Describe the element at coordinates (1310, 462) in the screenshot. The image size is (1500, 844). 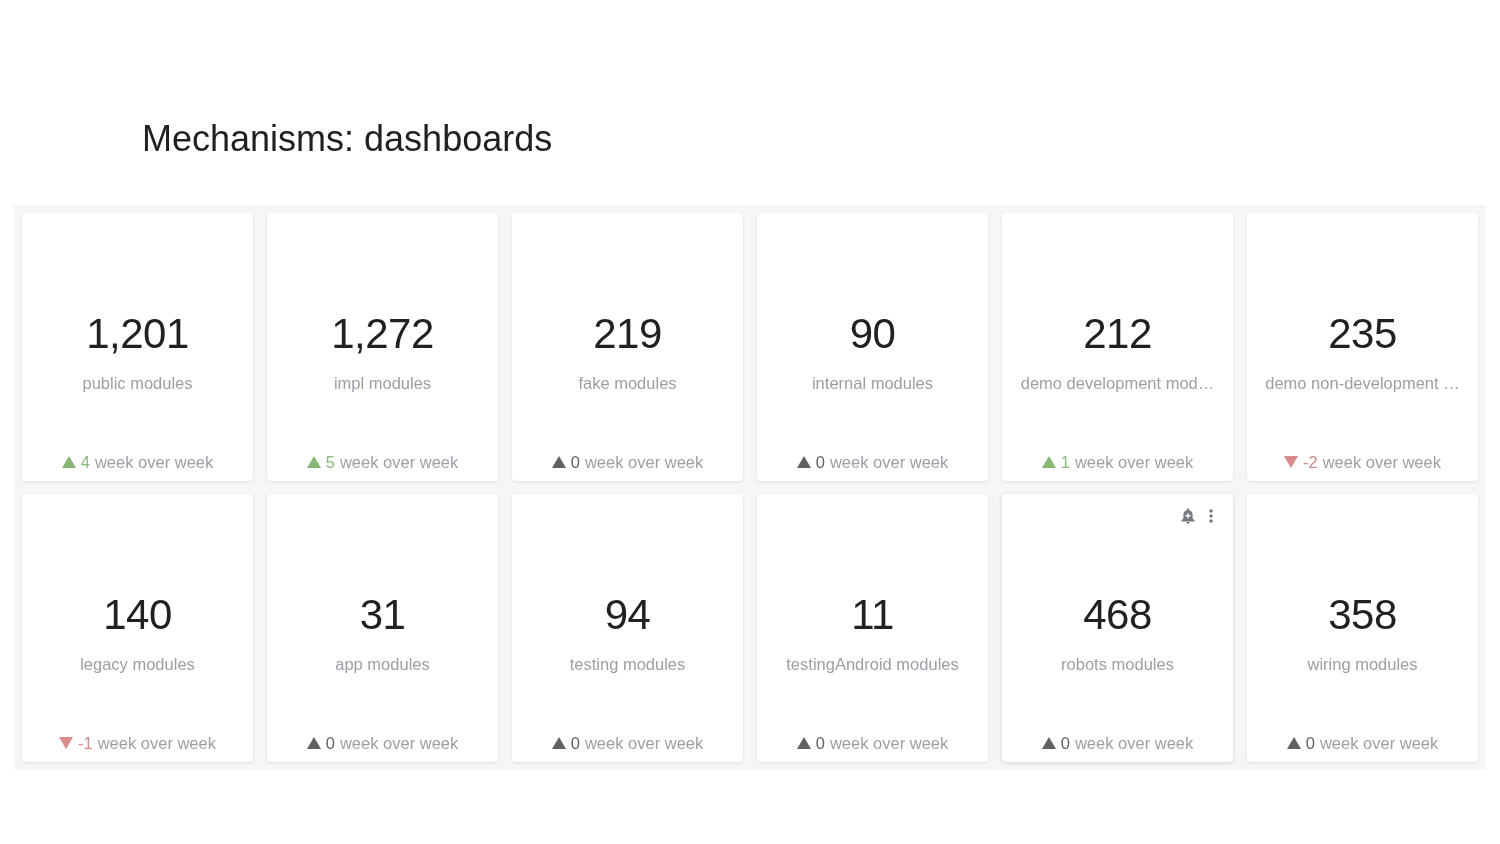
I see `change-value: -2` at that location.